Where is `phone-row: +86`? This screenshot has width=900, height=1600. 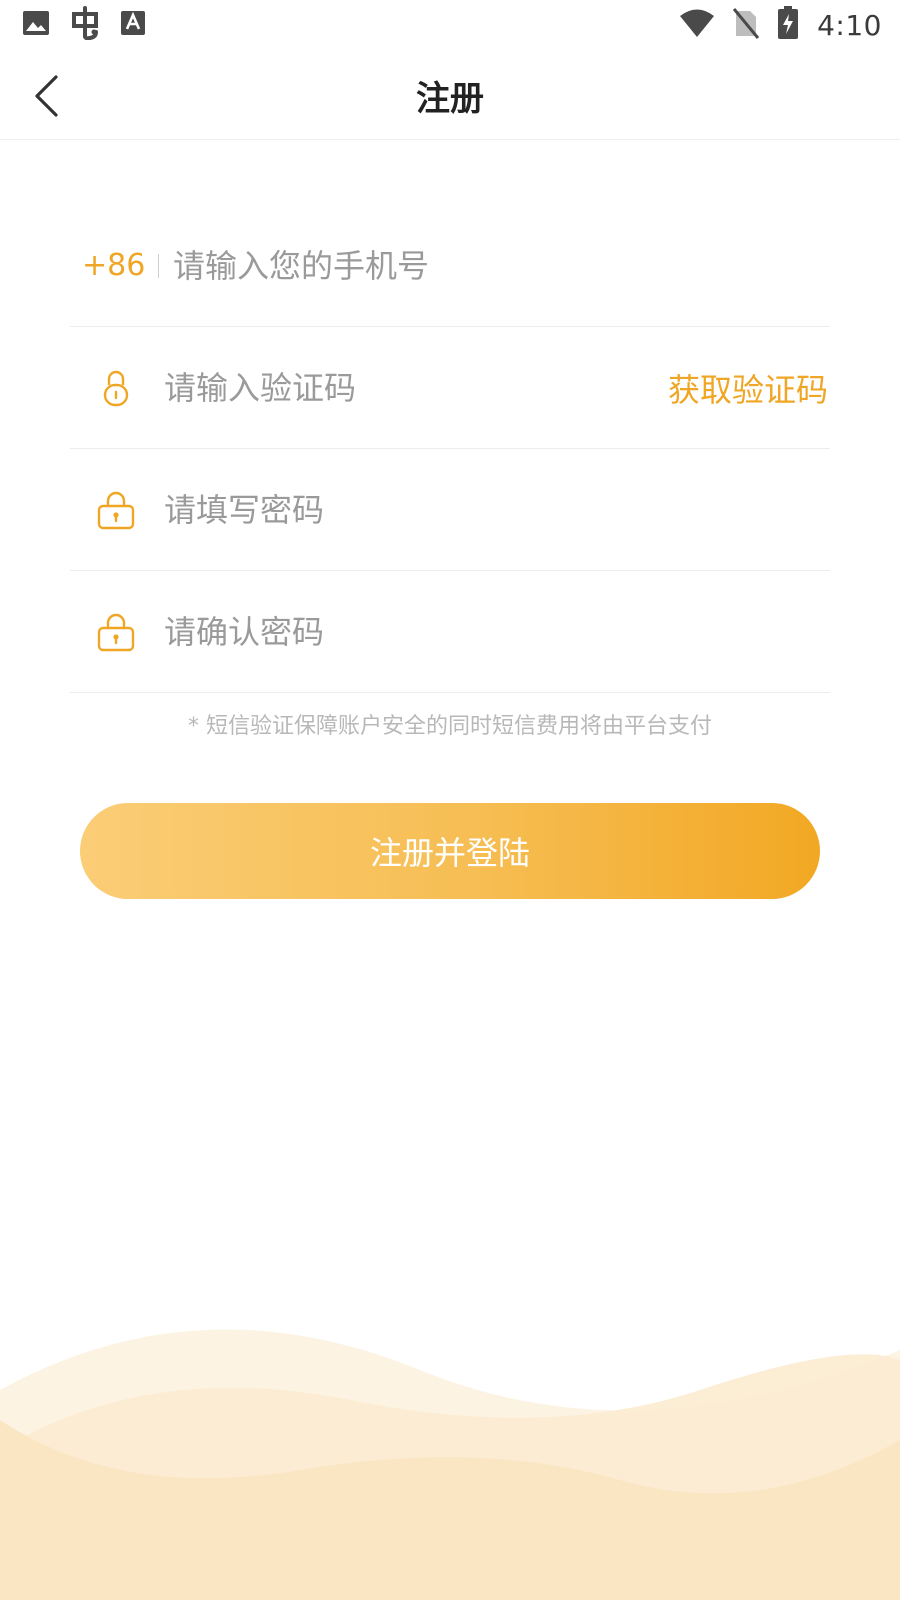 phone-row: +86 is located at coordinates (450, 266).